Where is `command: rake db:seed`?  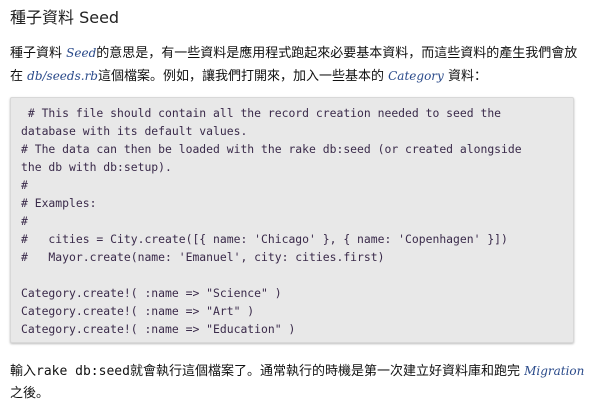
command: rake db:seed is located at coordinates (83, 371).